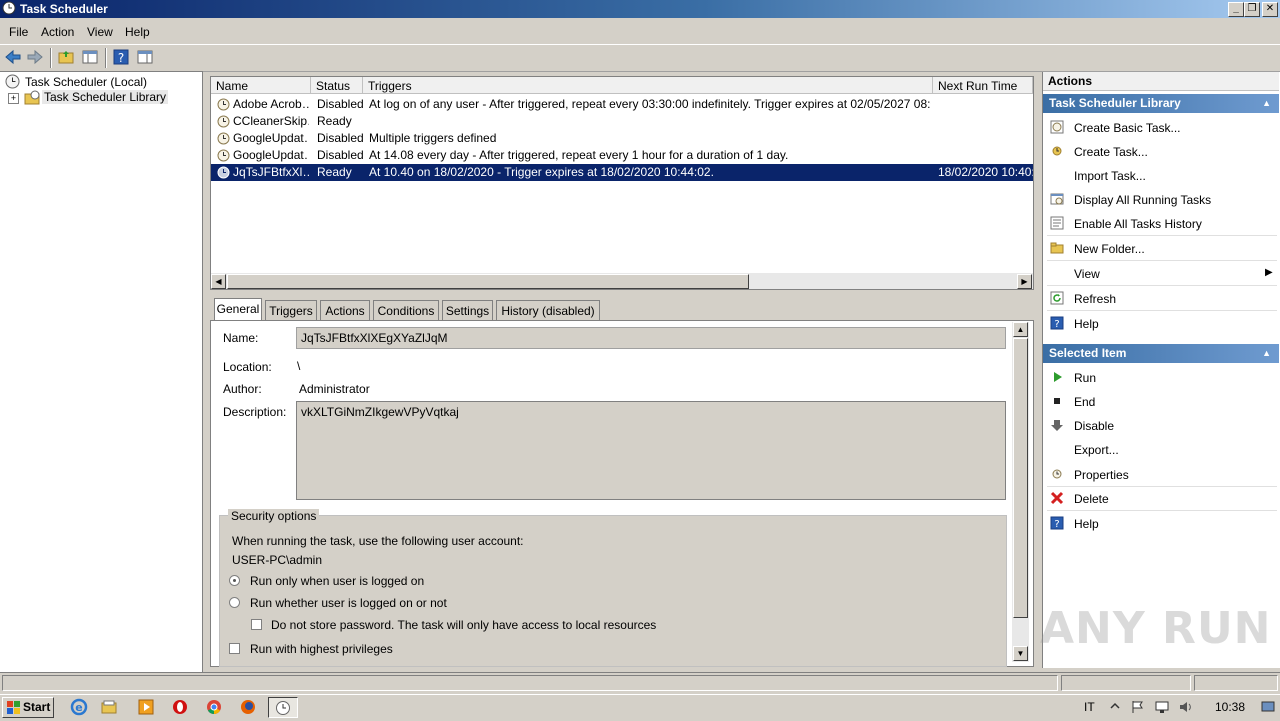 Image resolution: width=1280 pixels, height=721 pixels. Describe the element at coordinates (1095, 299) in the screenshot. I see `action-refresh: Refresh` at that location.